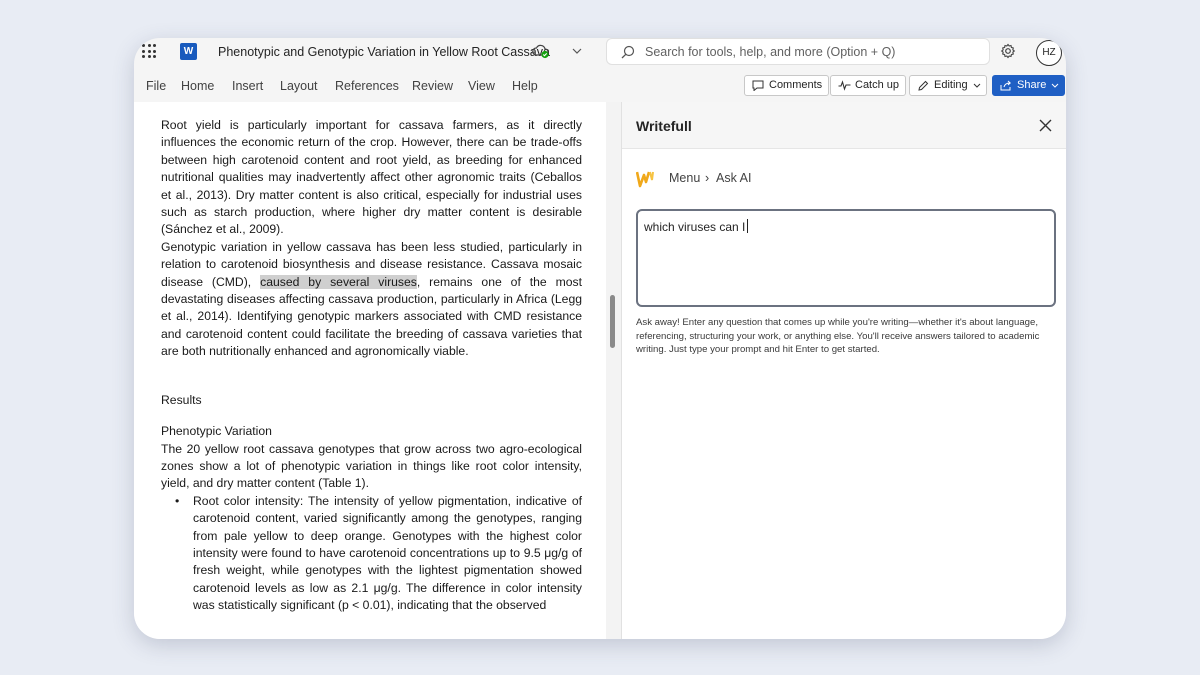  Describe the element at coordinates (246, 500) in the screenshot. I see `bullet-term: Root color intensity` at that location.